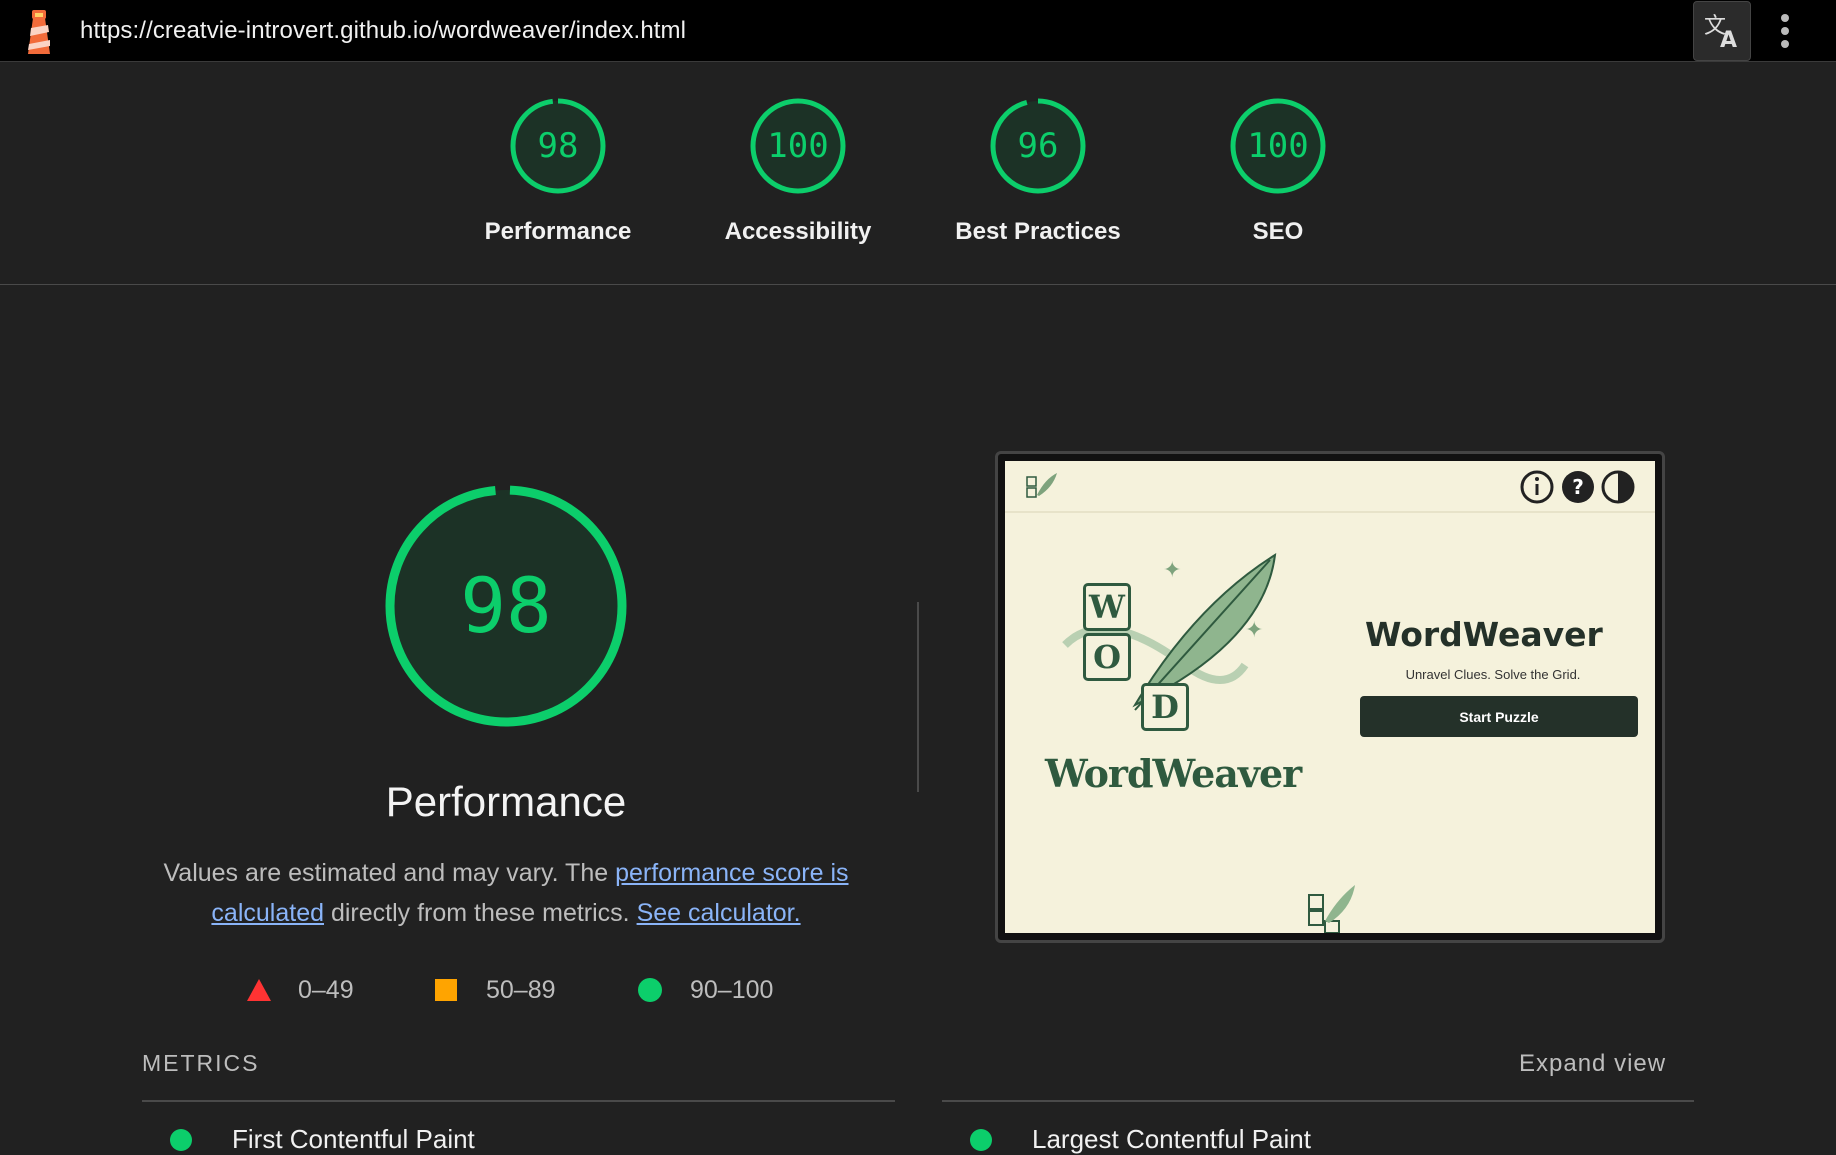  I want to click on legend-fail: 0–49, so click(300, 990).